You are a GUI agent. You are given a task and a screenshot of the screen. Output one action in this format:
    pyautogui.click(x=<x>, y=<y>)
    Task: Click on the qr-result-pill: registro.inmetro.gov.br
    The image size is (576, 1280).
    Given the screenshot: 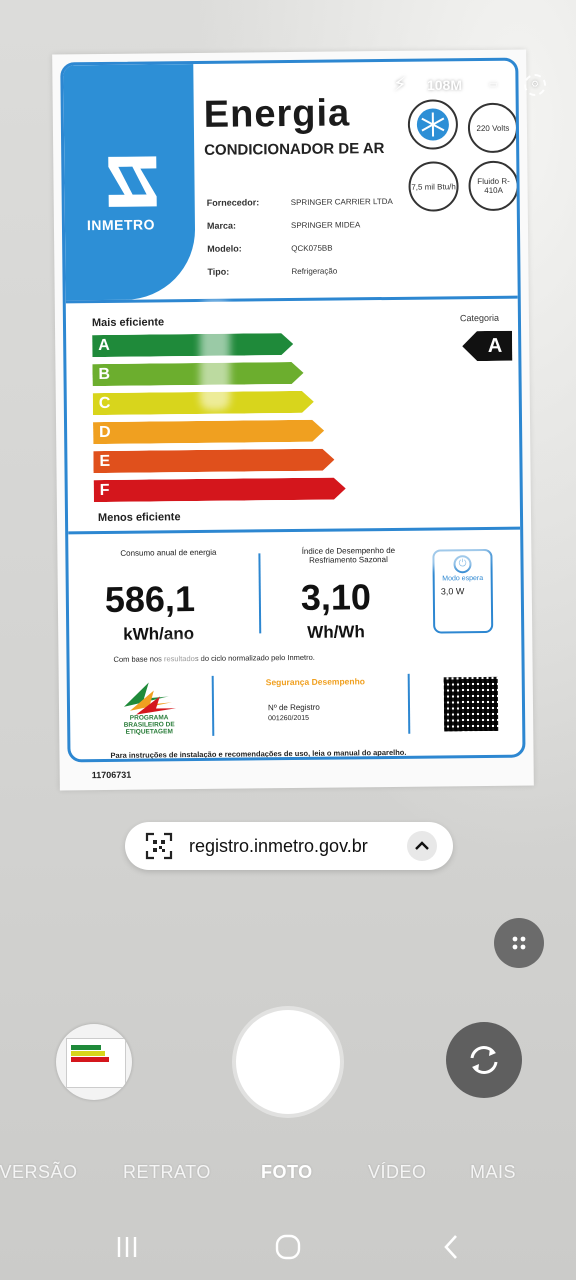 What is the action you would take?
    pyautogui.click(x=289, y=846)
    